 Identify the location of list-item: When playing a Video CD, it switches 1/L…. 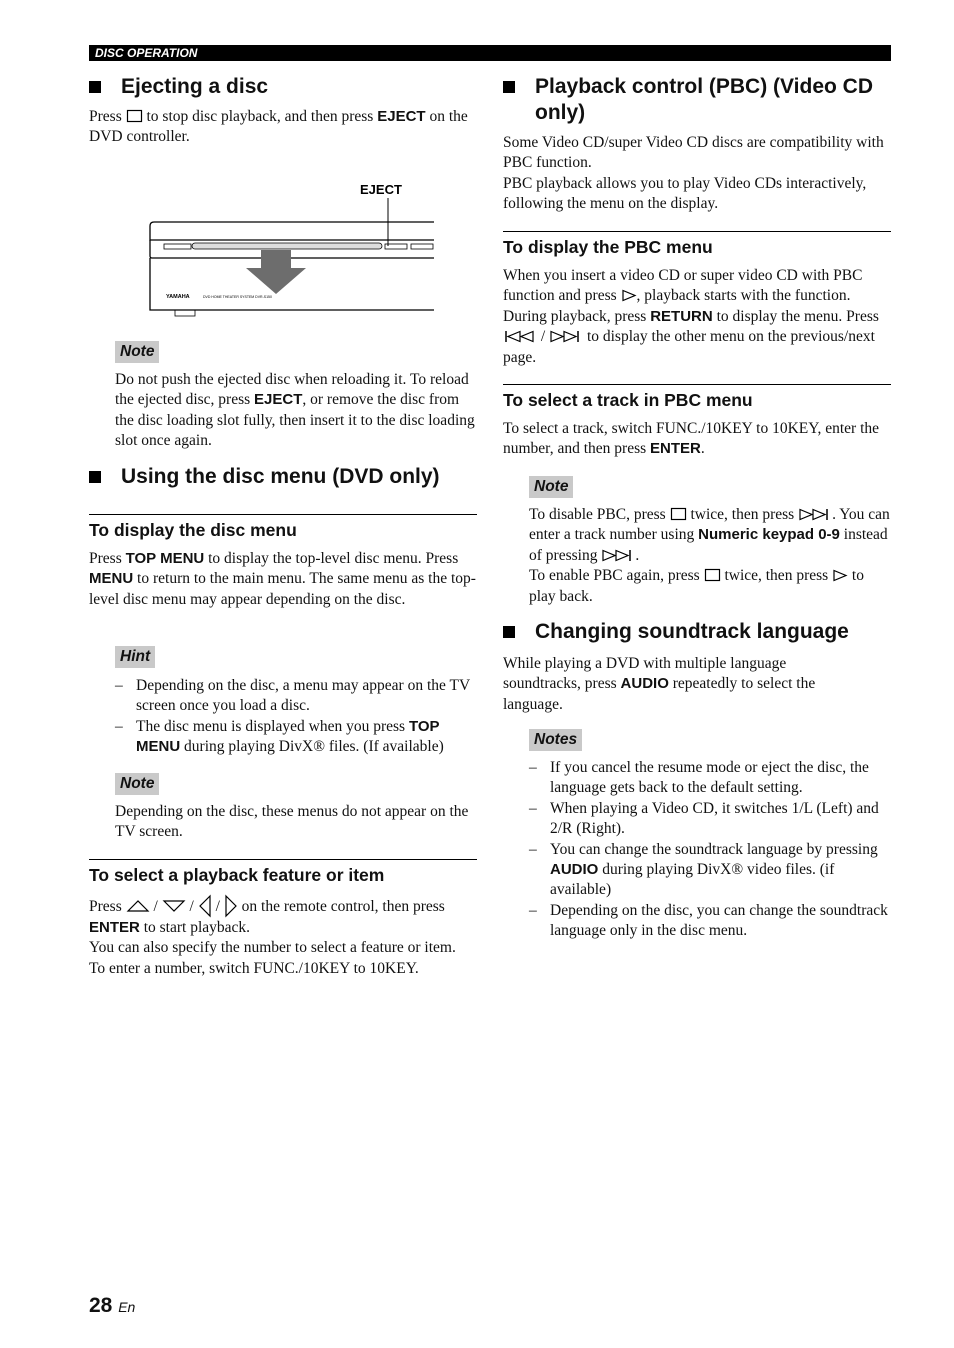
(711, 819).